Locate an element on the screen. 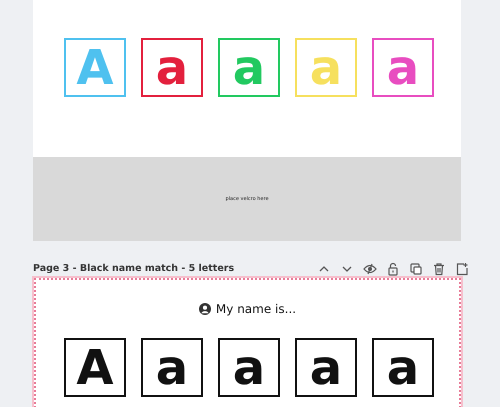 The width and height of the screenshot is (500, 407). hide-icon is located at coordinates (370, 269).